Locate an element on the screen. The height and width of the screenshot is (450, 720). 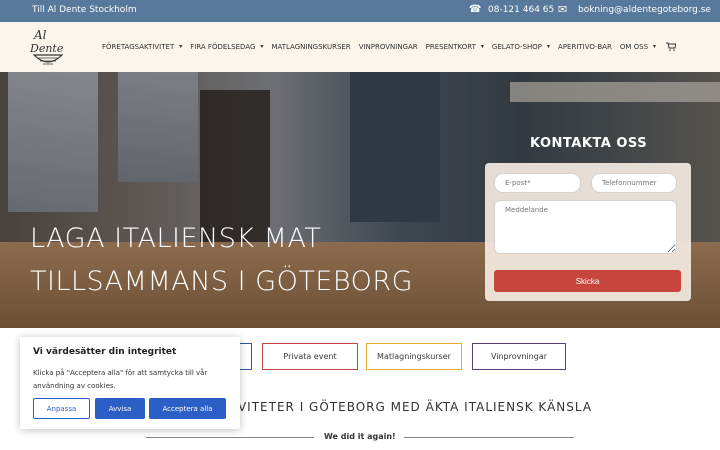
nav-item-fira-fodelsedag: FIRA FÖDELSEDAG ▾ is located at coordinates (226, 47).